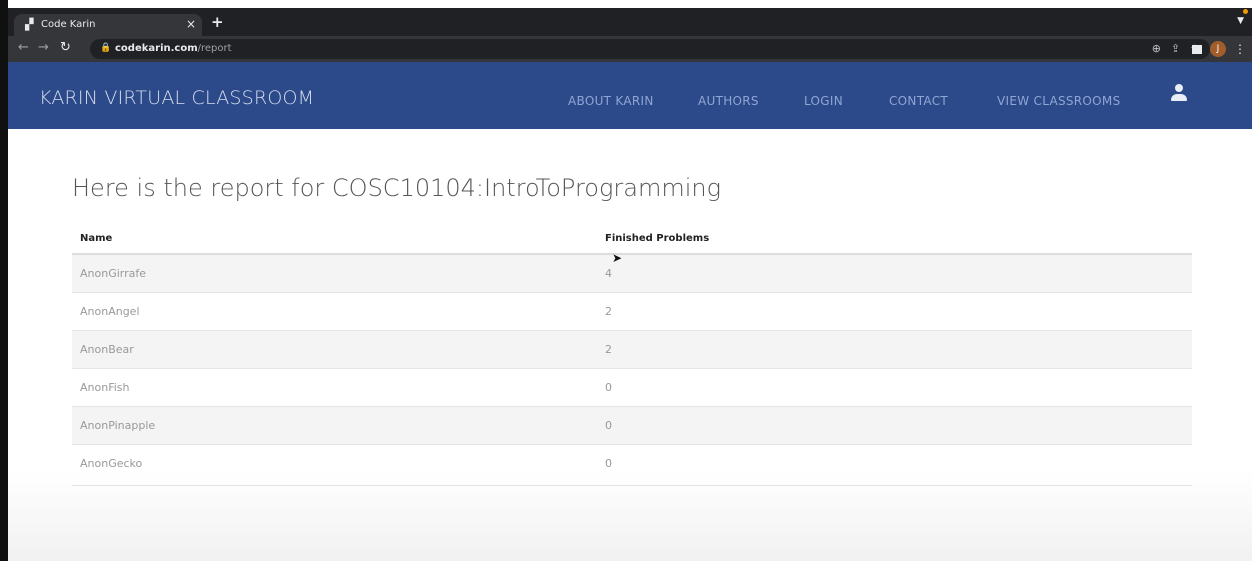  Describe the element at coordinates (65, 48) in the screenshot. I see `reload-icon: ↻` at that location.